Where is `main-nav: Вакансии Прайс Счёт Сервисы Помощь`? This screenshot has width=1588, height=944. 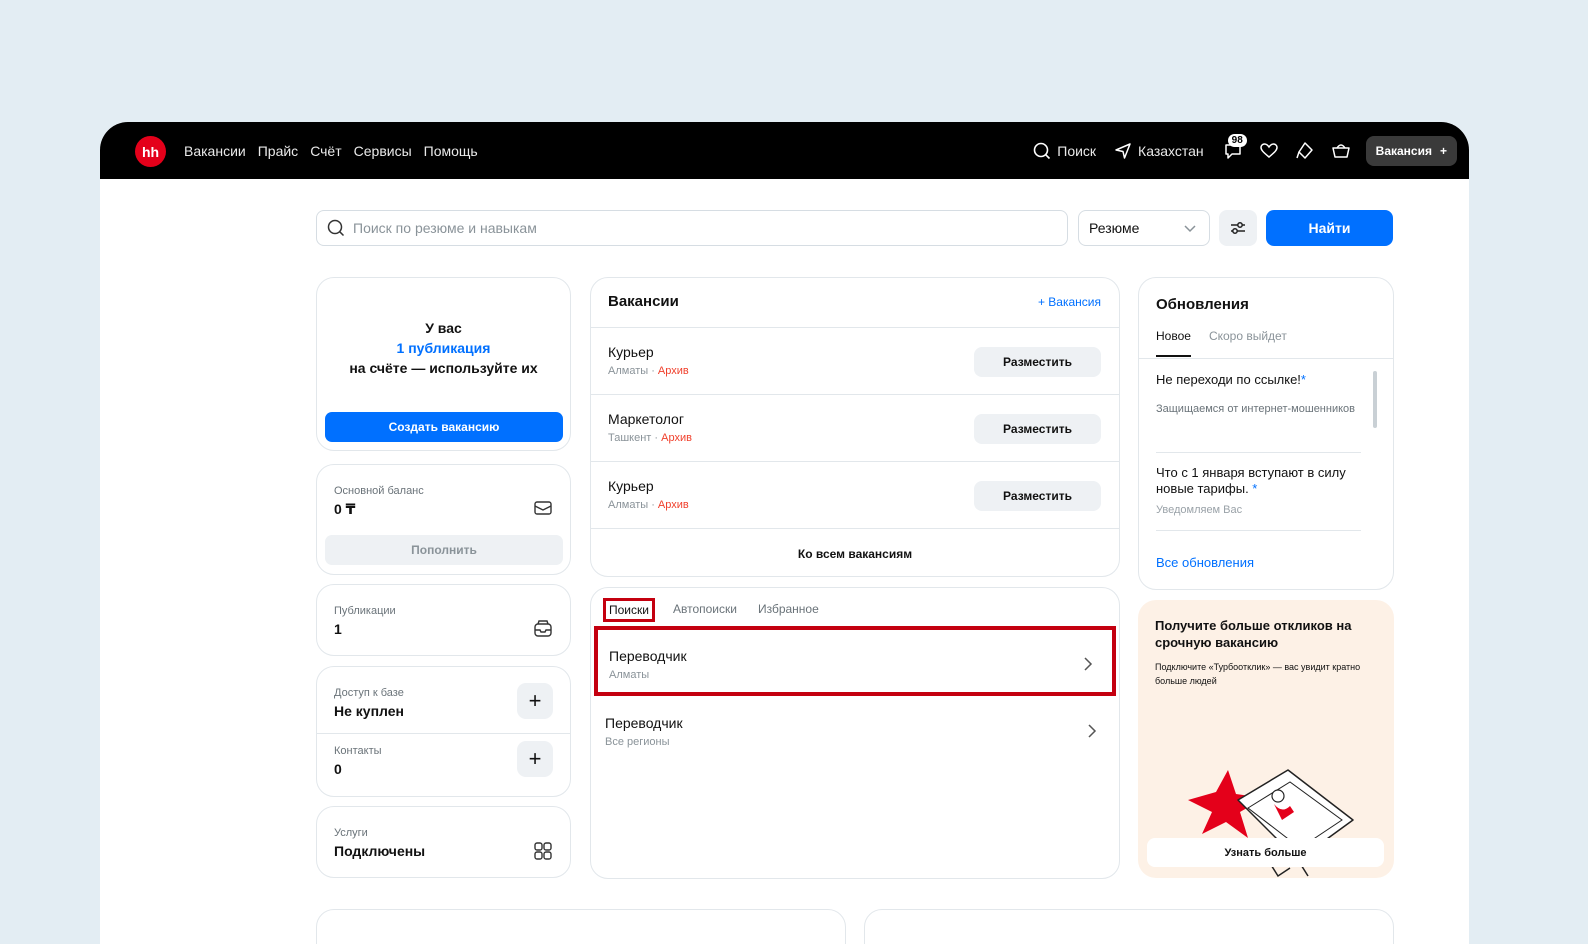 main-nav: Вакансии Прайс Счёт Сервисы Помощь is located at coordinates (331, 151).